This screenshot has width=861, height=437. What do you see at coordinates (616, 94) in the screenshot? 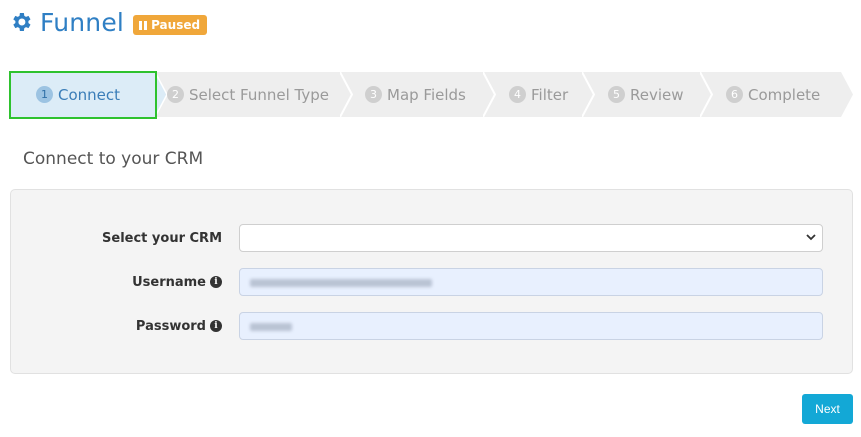
I see `step-number: 5` at bounding box center [616, 94].